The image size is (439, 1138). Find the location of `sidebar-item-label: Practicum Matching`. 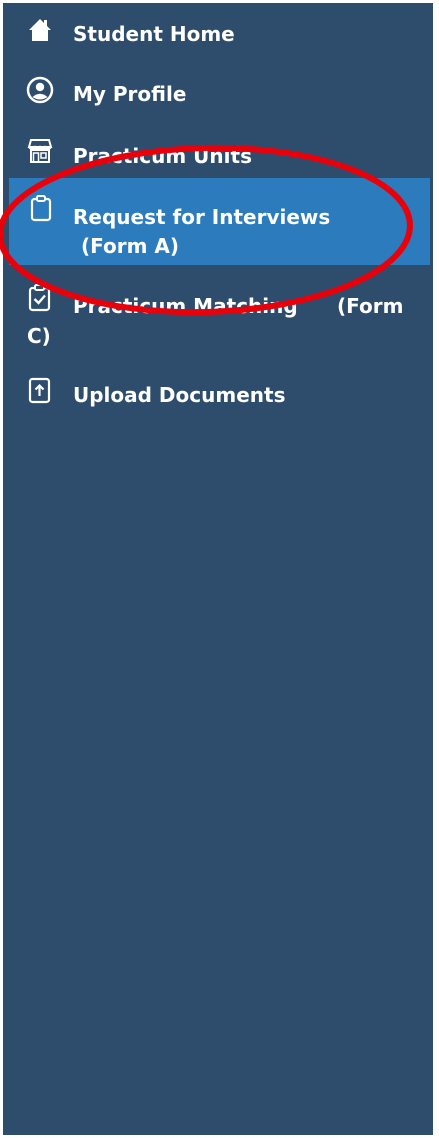

sidebar-item-label: Practicum Matching is located at coordinates (185, 306).